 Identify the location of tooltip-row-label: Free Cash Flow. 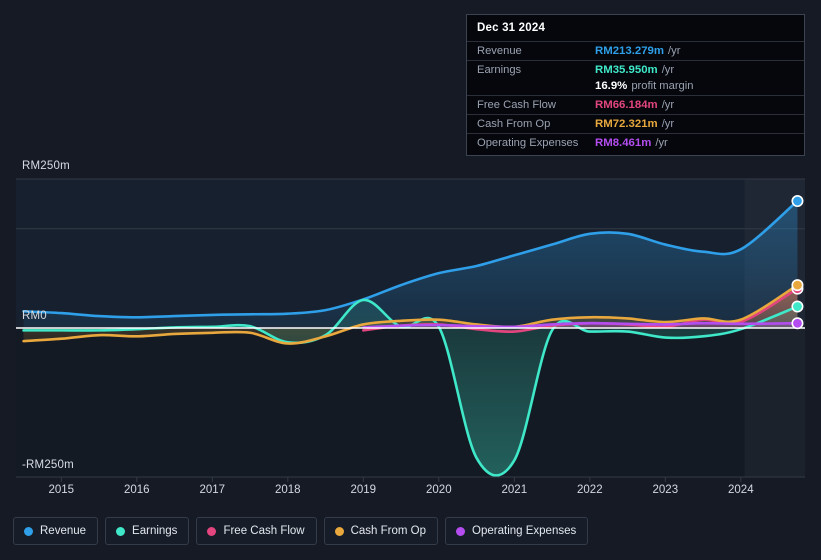
(516, 105).